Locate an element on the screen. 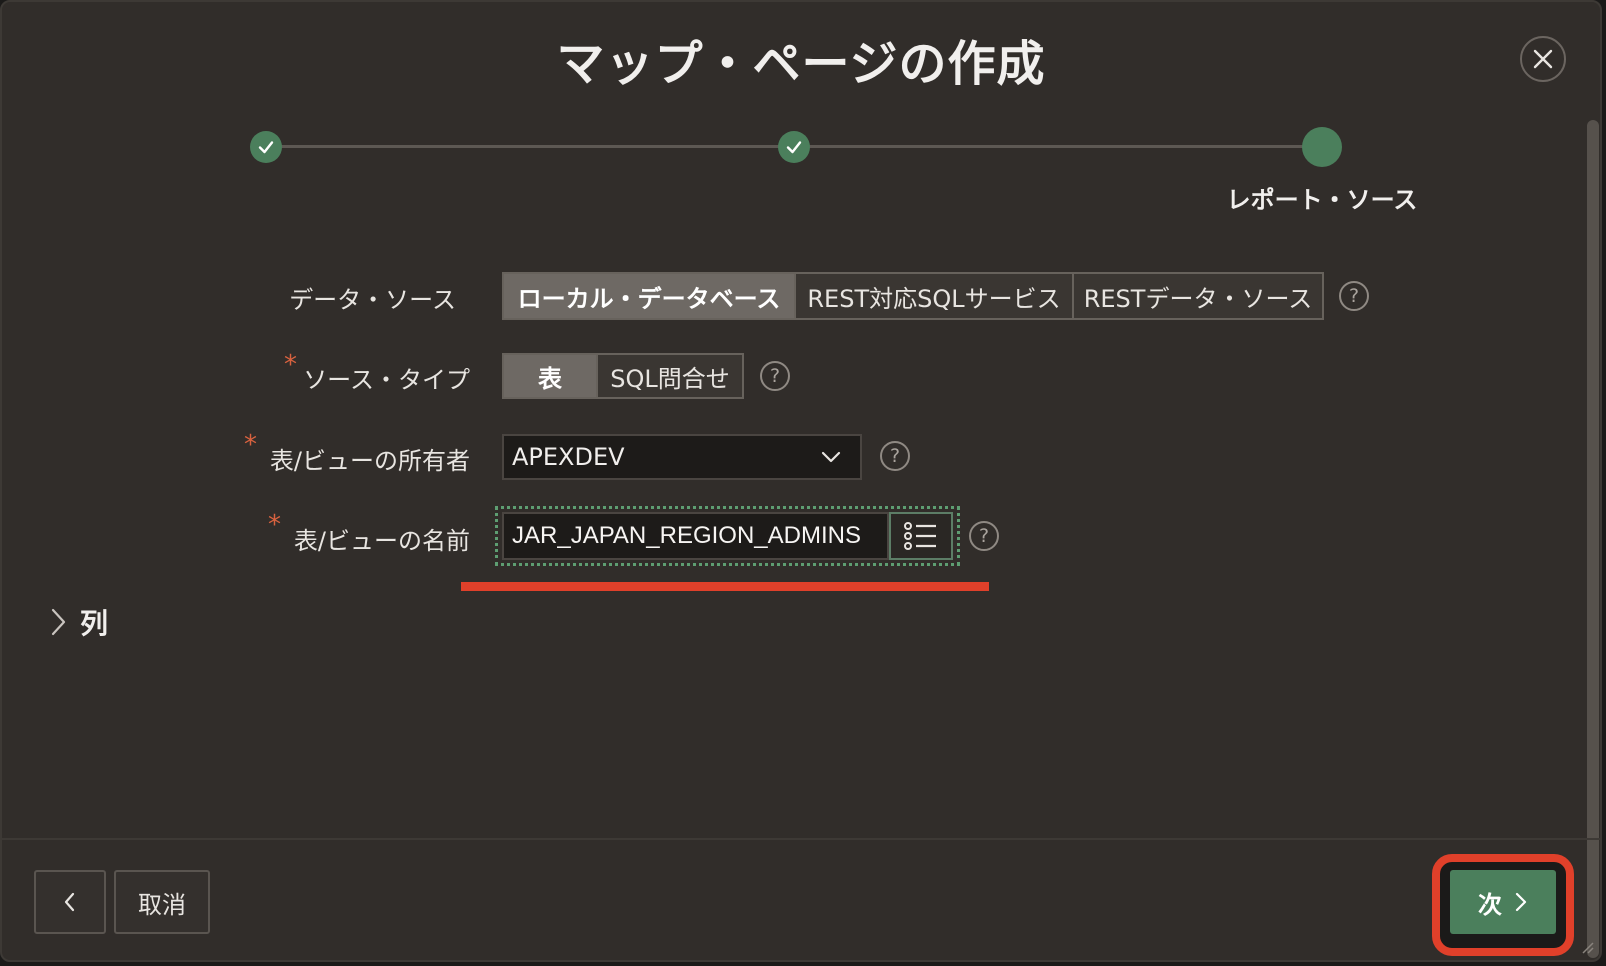  source-type-option-table: 表 is located at coordinates (551, 376).